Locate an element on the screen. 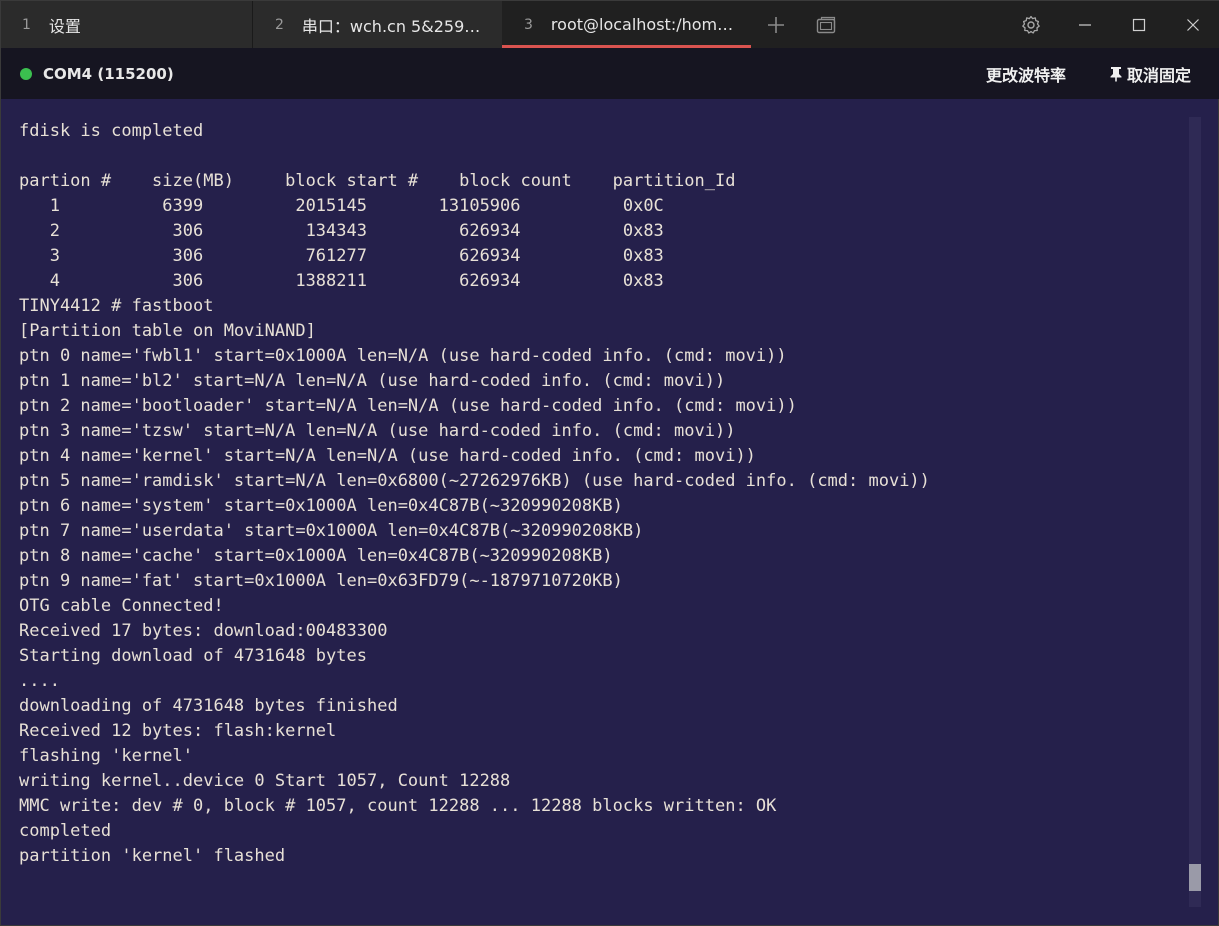 The image size is (1219, 926). port-label: COM4 (115200) is located at coordinates (108, 73).